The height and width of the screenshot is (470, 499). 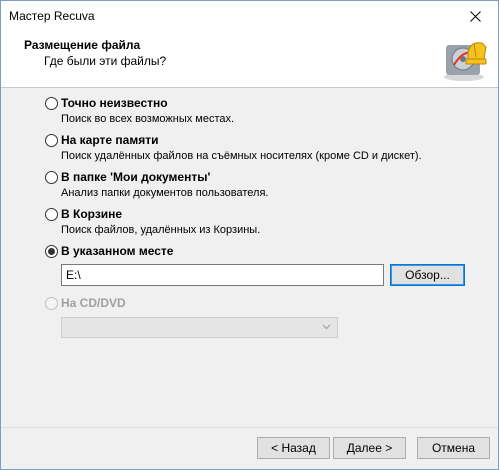 What do you see at coordinates (52, 16) in the screenshot?
I see `window-title: Мастер Recuva` at bounding box center [52, 16].